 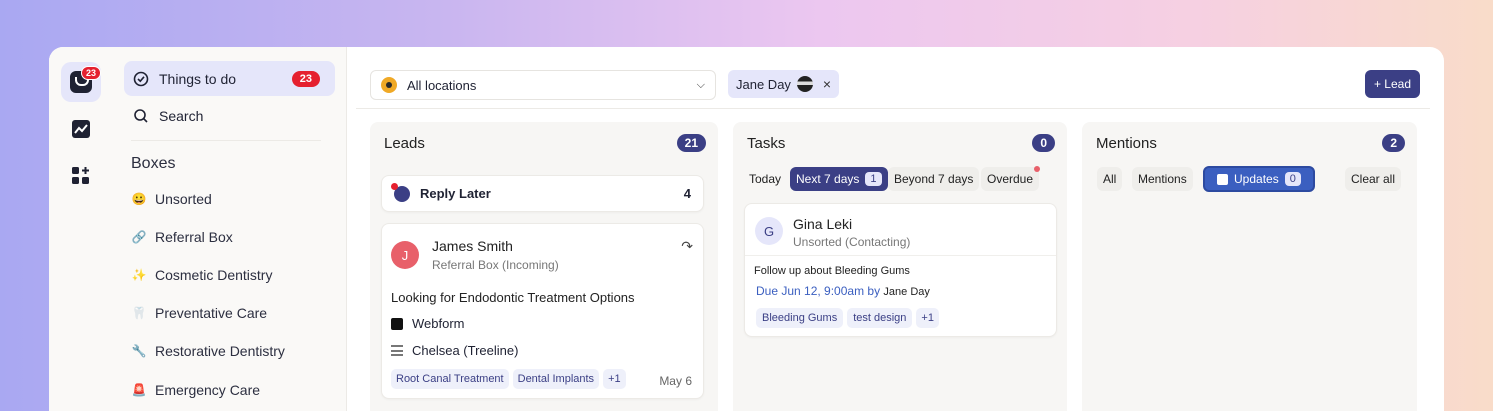 I want to click on box-item-preventative-care: 🦷 Preventative Care, so click(x=199, y=313).